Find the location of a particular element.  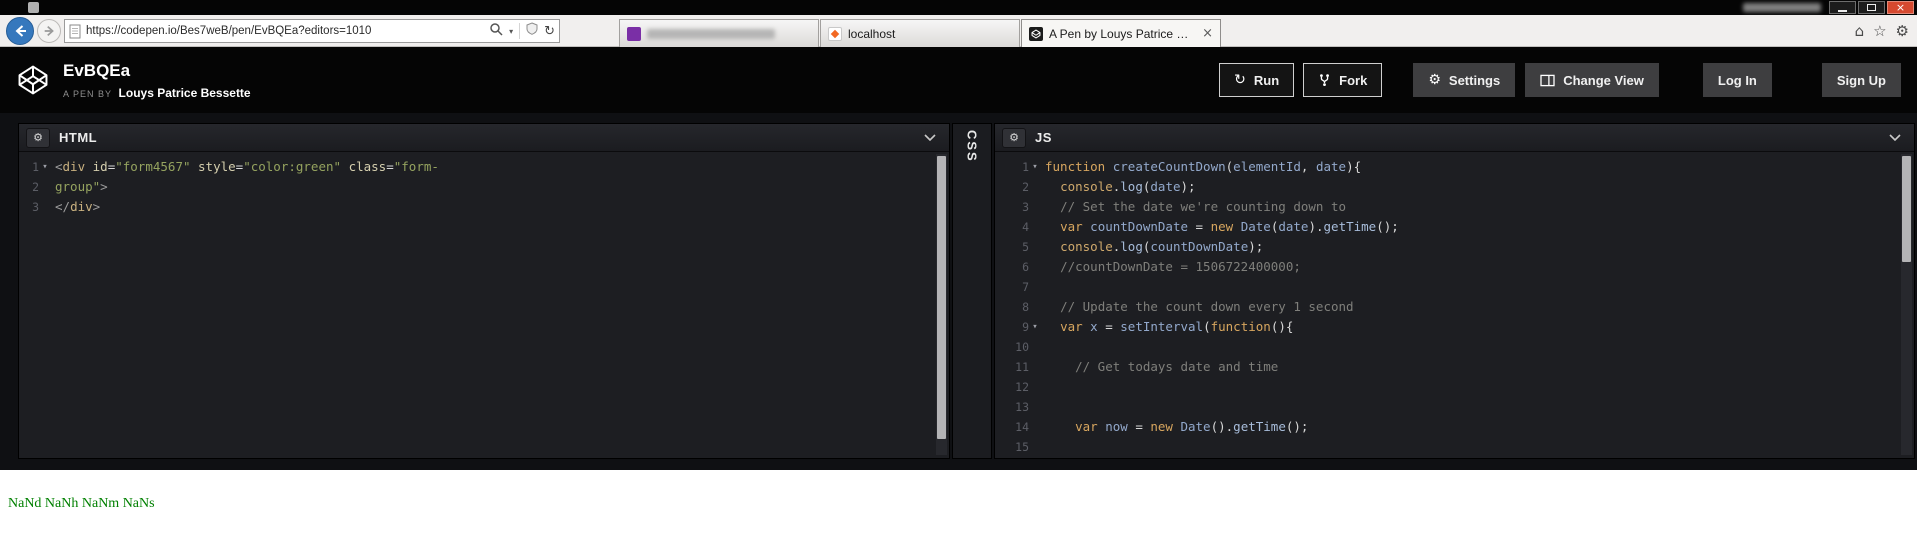

change-view-button-label: Change View is located at coordinates (1603, 80).